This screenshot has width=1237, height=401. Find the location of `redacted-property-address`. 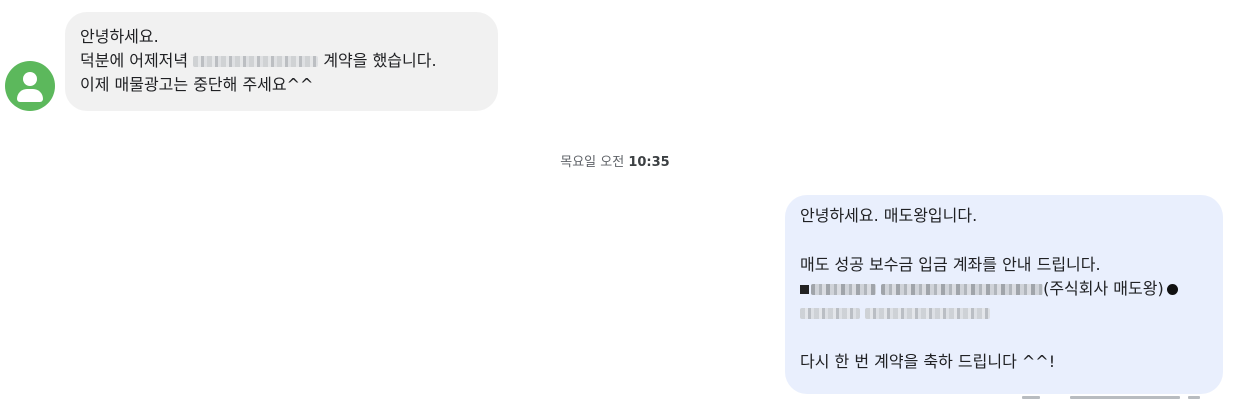

redacted-property-address is located at coordinates (256, 61).